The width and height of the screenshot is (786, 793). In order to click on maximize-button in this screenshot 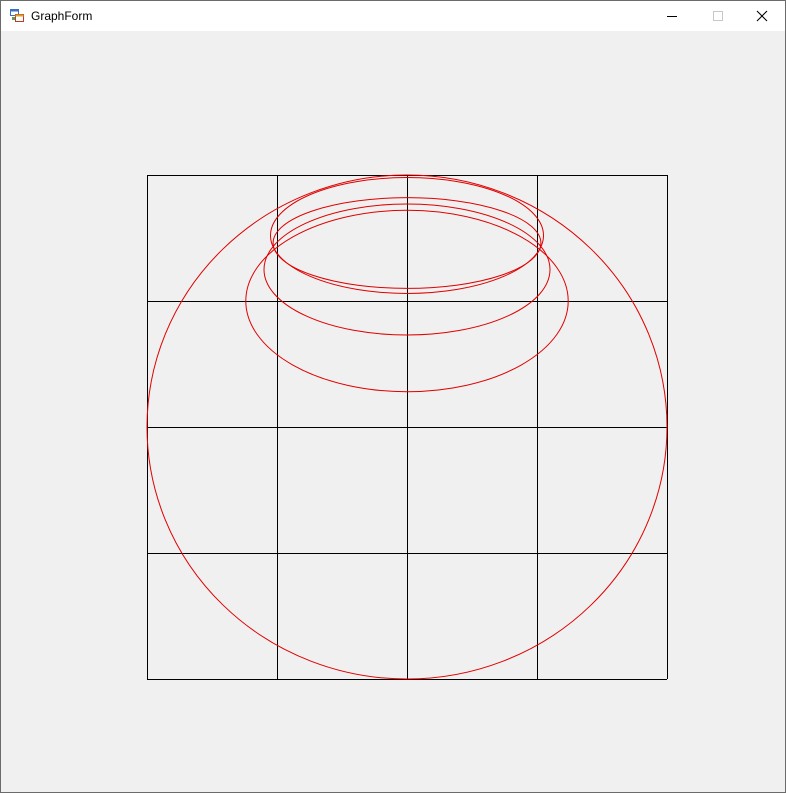, I will do `click(718, 16)`.